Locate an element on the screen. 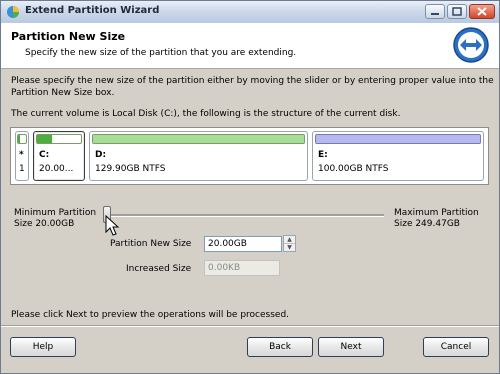 The width and height of the screenshot is (500, 374). help-button-label: Help is located at coordinates (43, 347).